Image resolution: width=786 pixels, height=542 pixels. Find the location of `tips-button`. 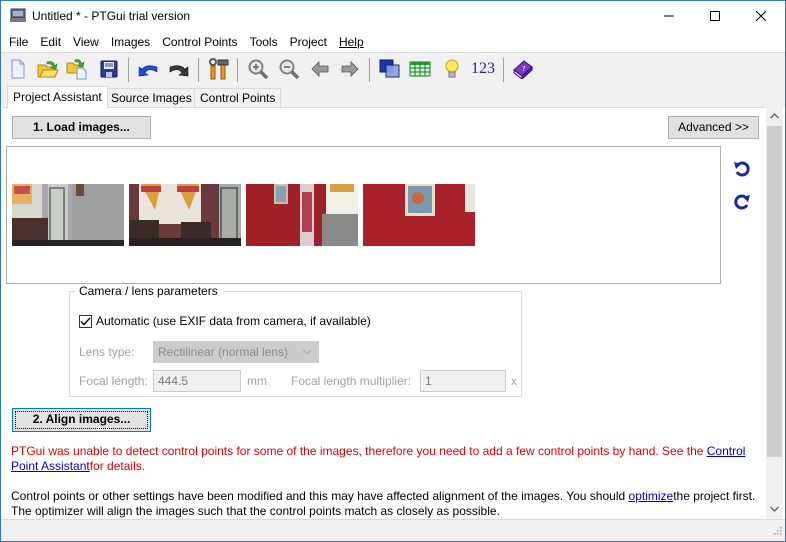

tips-button is located at coordinates (452, 69).